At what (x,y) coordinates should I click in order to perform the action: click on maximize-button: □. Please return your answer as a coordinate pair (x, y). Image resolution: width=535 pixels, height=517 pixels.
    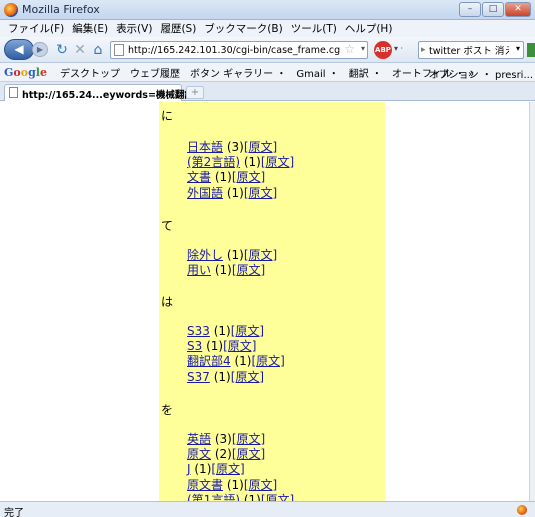
    Looking at the image, I should click on (493, 9).